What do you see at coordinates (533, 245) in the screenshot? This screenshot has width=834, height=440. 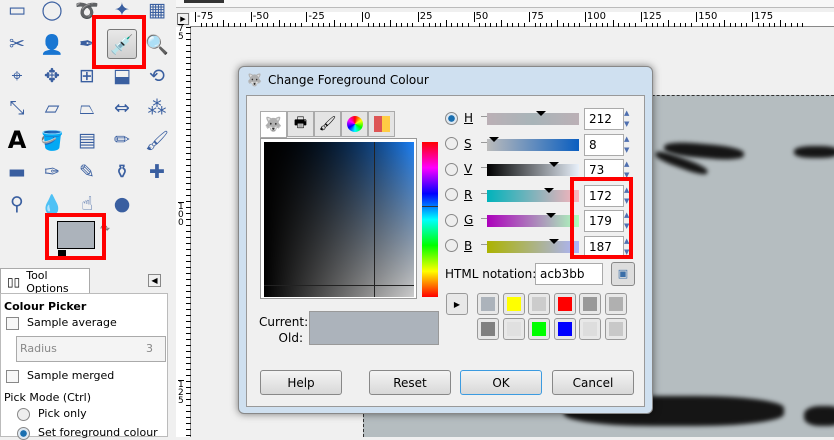 I see `channel-b-slider` at bounding box center [533, 245].